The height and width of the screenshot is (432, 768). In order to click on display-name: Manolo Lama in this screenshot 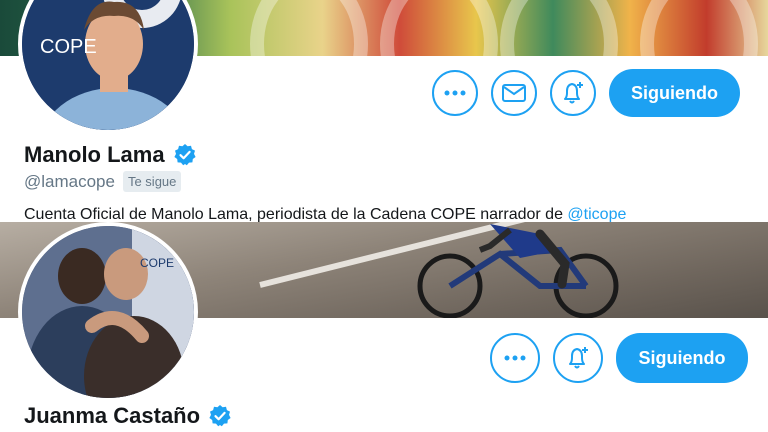, I will do `click(94, 154)`.